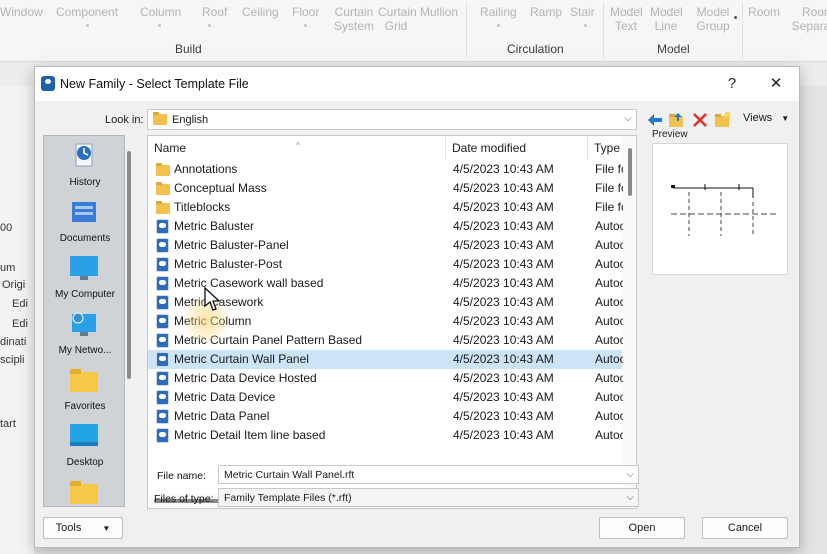  What do you see at coordinates (745, 528) in the screenshot?
I see `cancel-button: Cancel` at bounding box center [745, 528].